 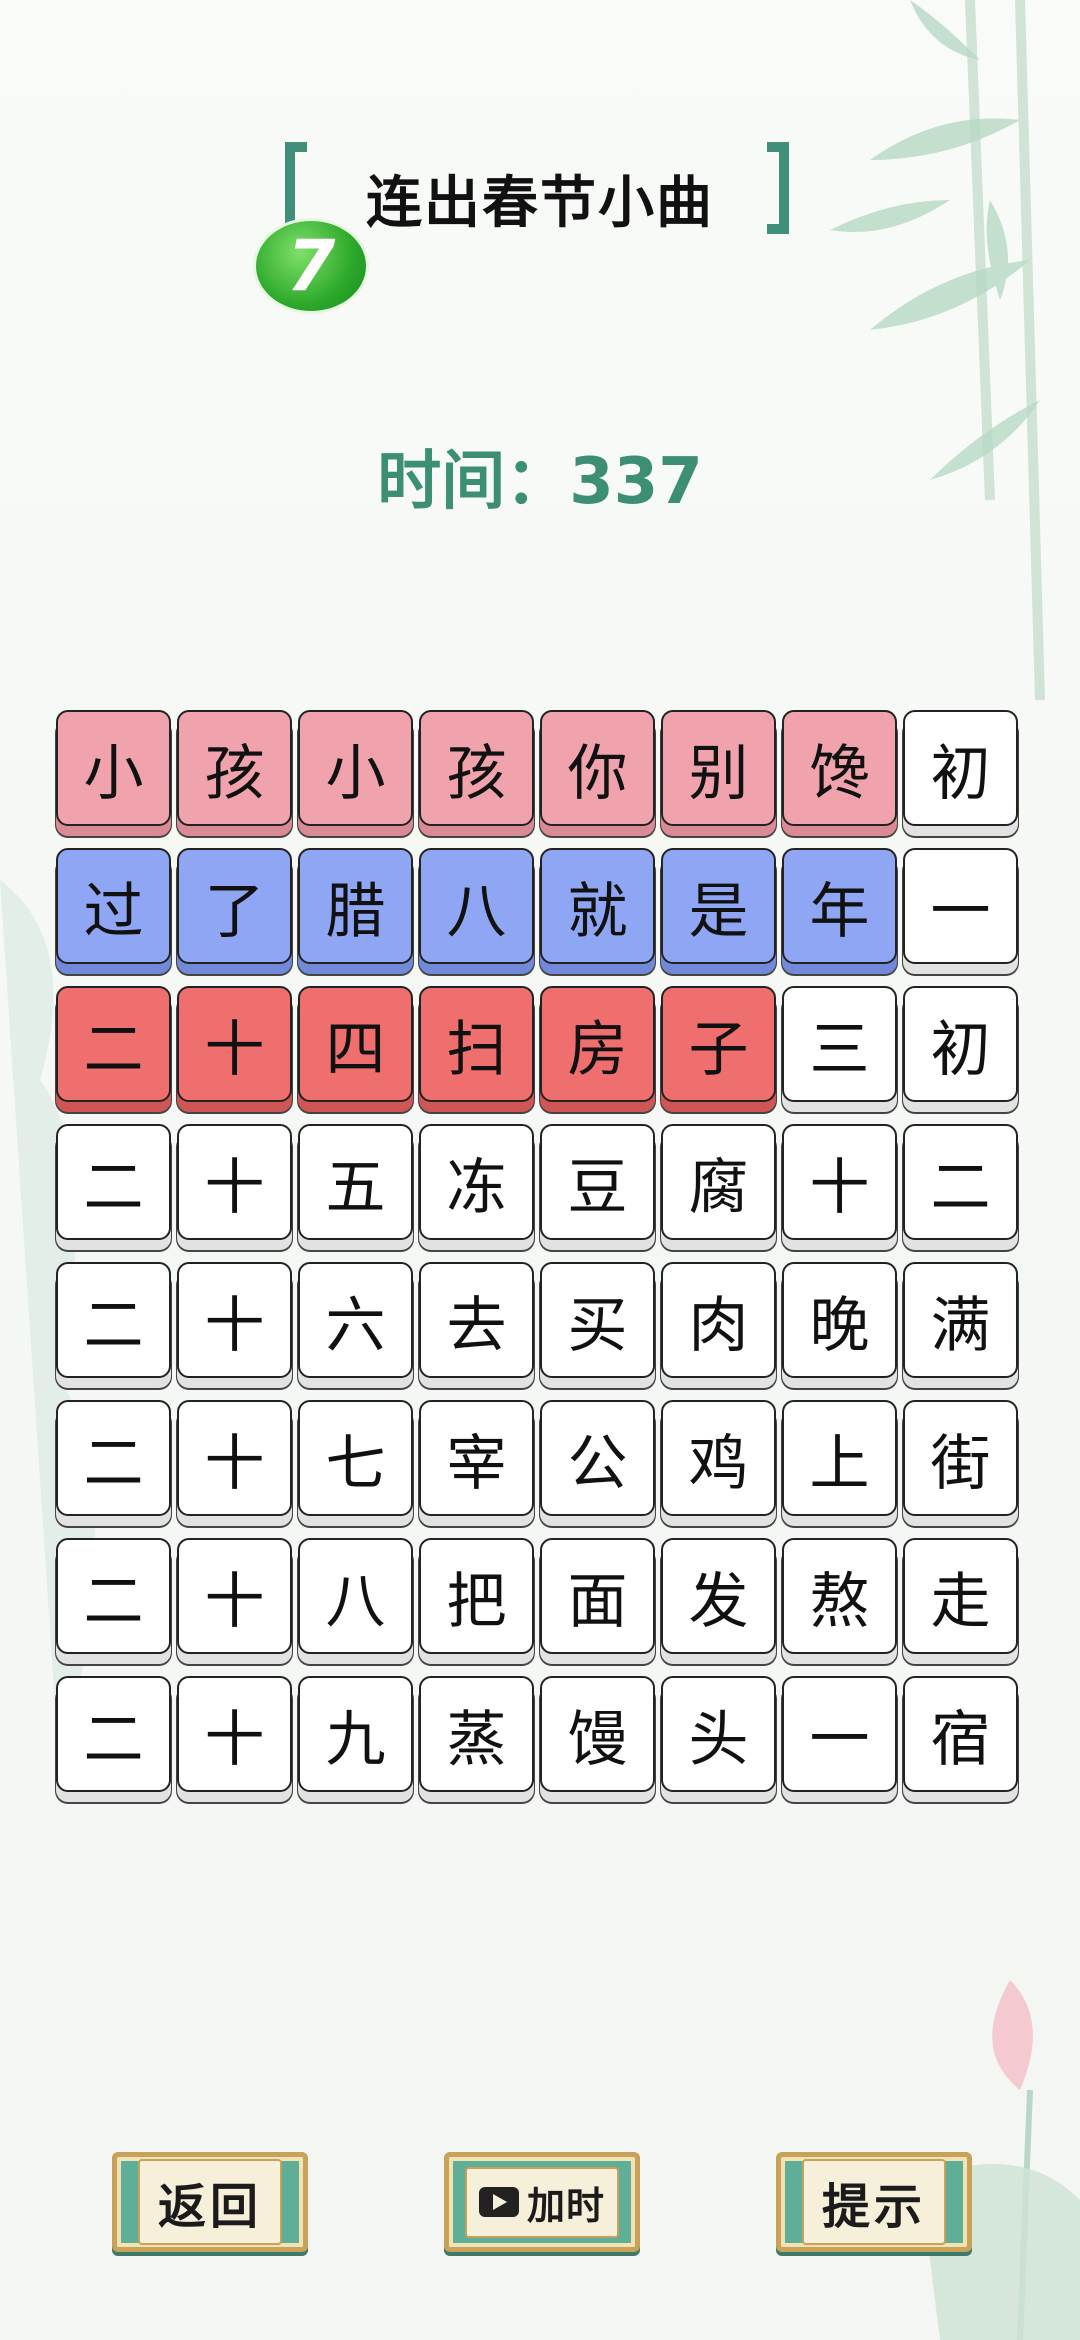 What do you see at coordinates (565, 2205) in the screenshot?
I see `add-time-label: 加时` at bounding box center [565, 2205].